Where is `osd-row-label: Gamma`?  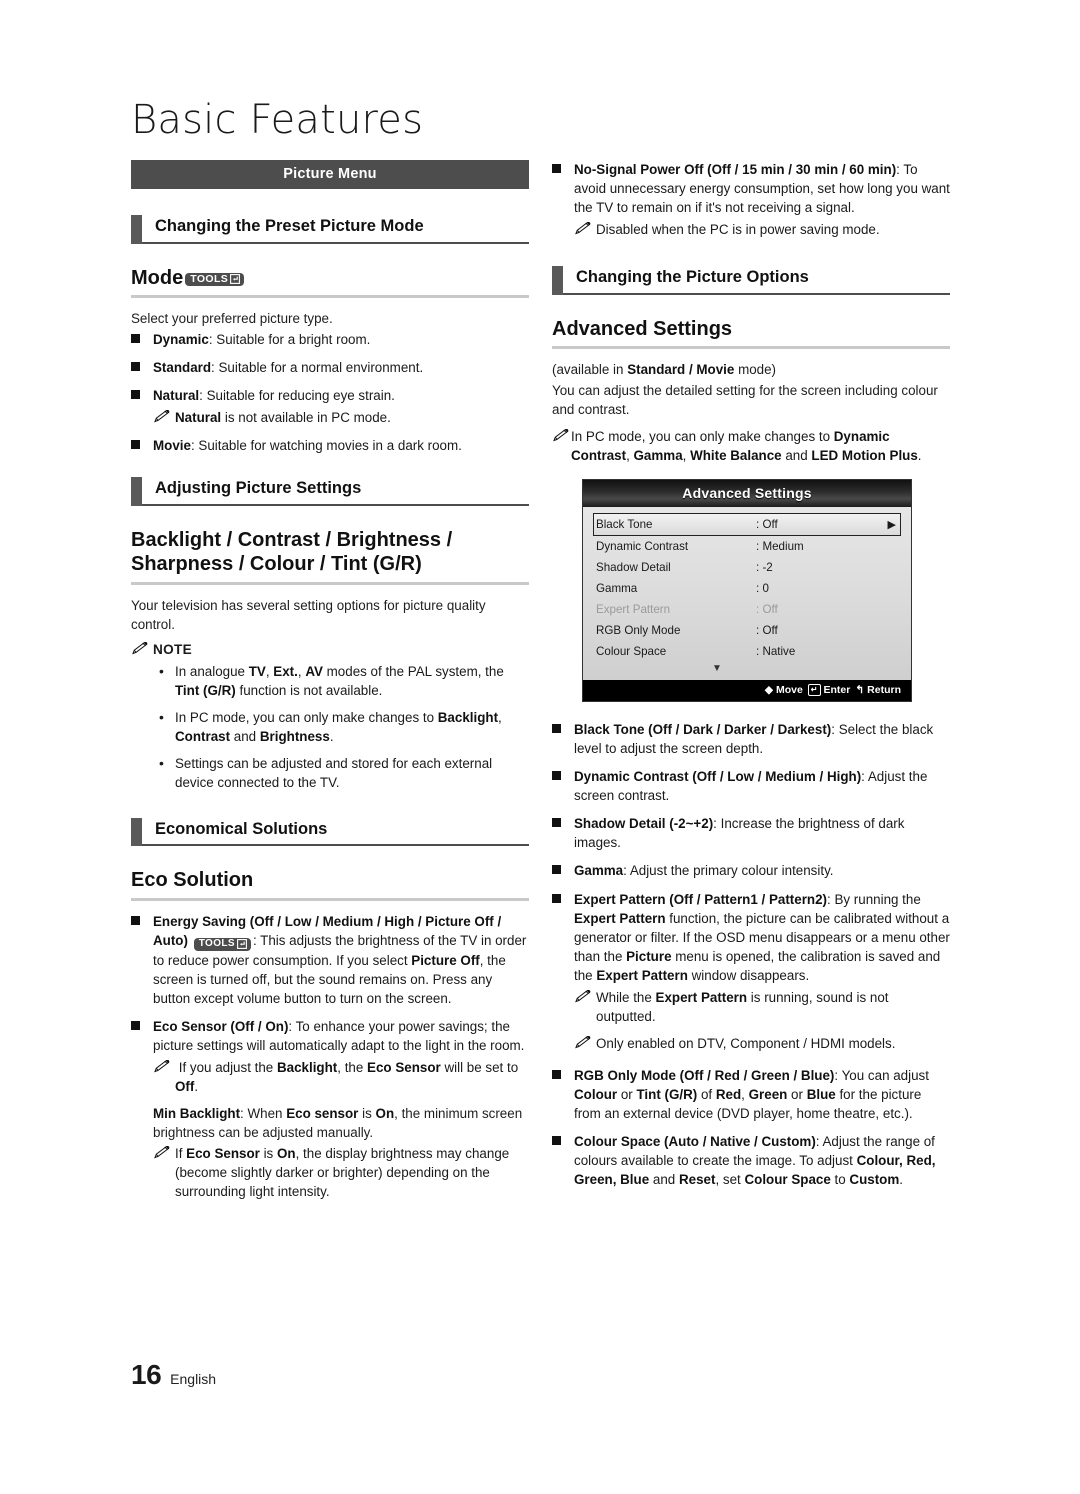
osd-row-label: Gamma is located at coordinates (617, 589).